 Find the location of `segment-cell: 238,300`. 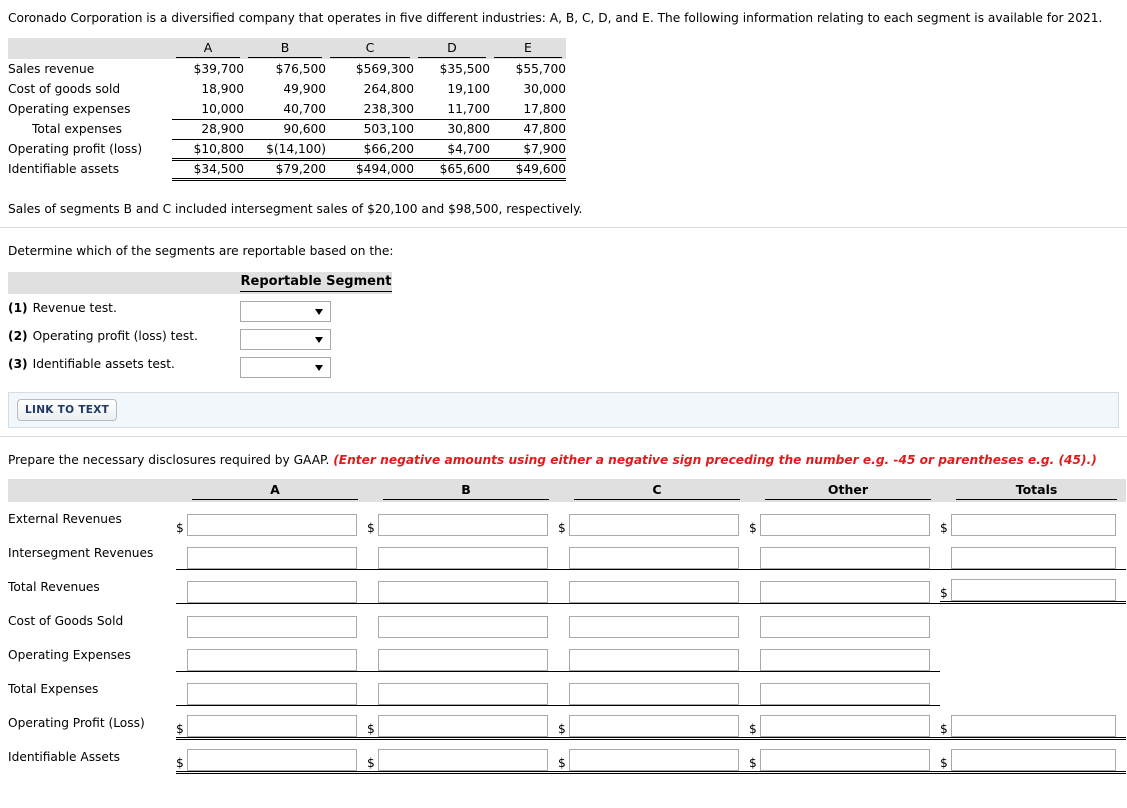

segment-cell: 238,300 is located at coordinates (370, 109).